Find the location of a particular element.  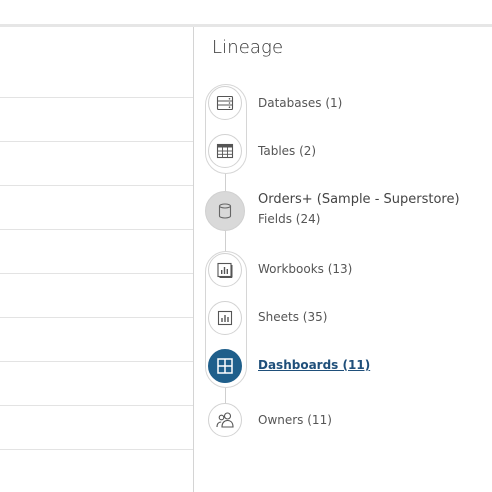

dashboards-node is located at coordinates (225, 366).